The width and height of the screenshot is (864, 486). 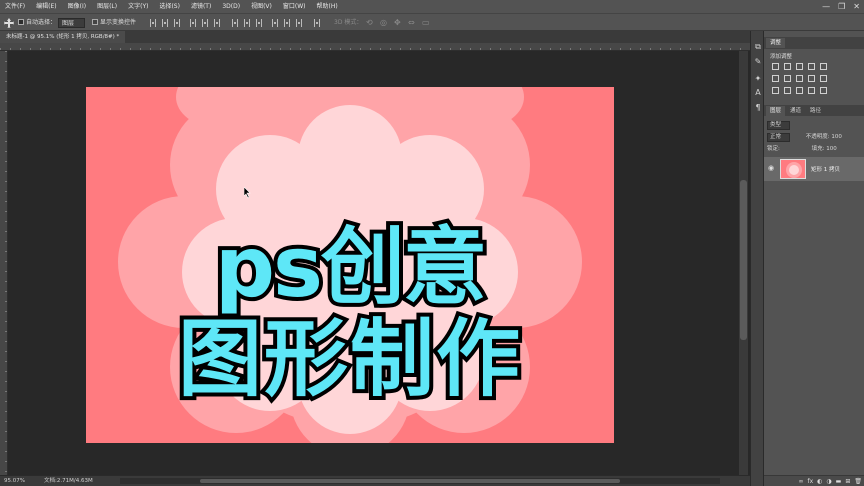 I want to click on distribute-bottom-icon, so click(x=259, y=23).